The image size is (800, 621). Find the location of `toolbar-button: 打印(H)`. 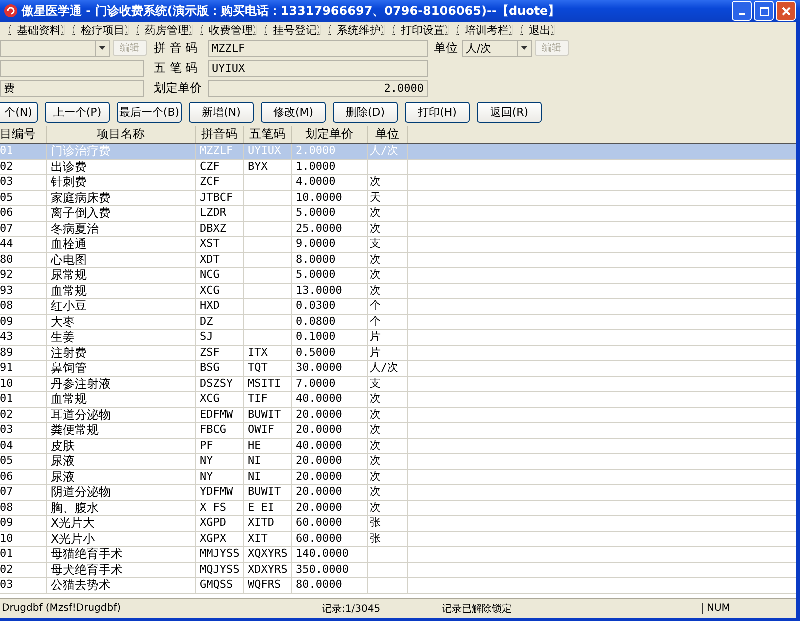

toolbar-button: 打印(H) is located at coordinates (437, 112).